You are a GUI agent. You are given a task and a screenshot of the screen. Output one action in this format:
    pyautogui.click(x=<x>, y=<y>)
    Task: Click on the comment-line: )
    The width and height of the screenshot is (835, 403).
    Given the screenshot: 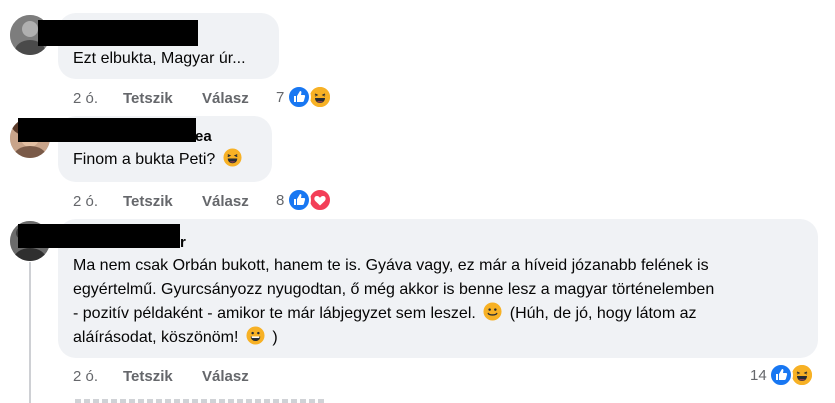 What is the action you would take?
    pyautogui.click(x=275, y=337)
    